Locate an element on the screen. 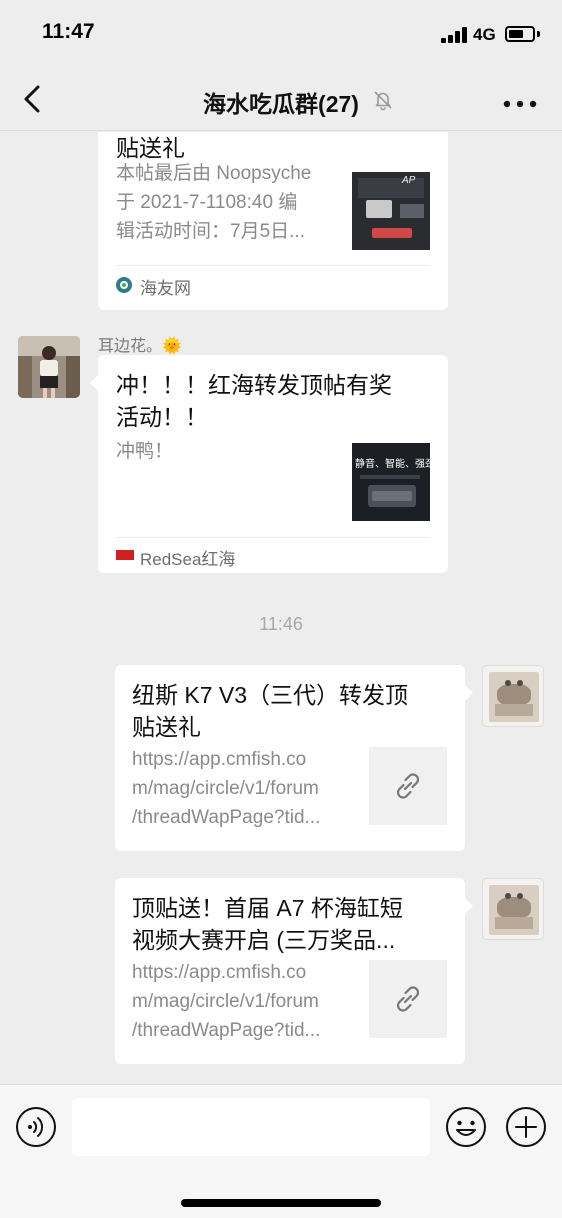 The width and height of the screenshot is (562, 1218). redsea-logo-icon is located at coordinates (125, 555).